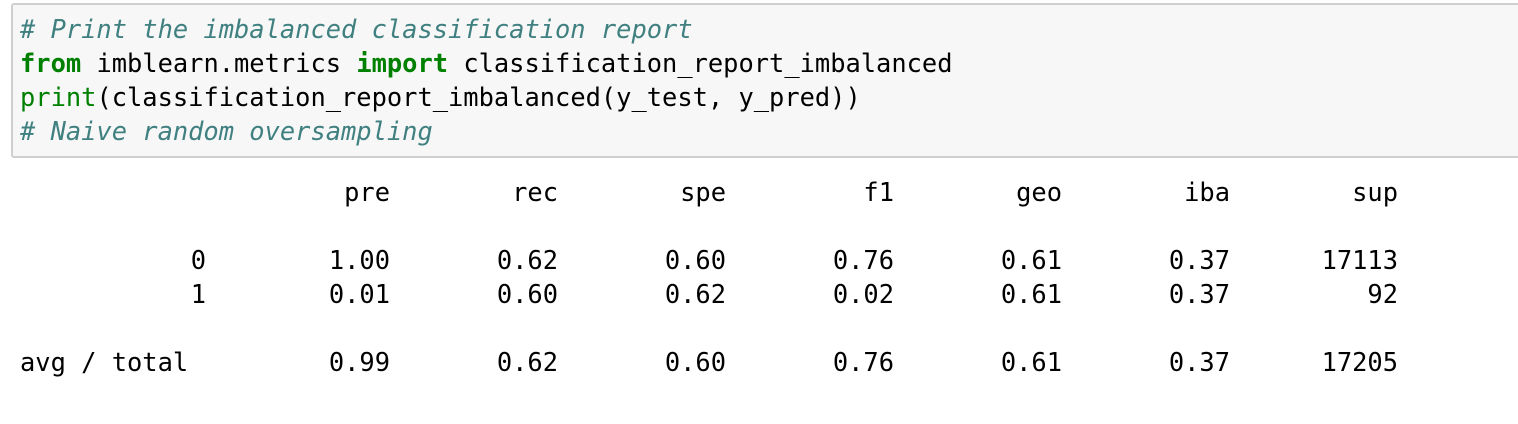 Image resolution: width=1518 pixels, height=424 pixels. Describe the element at coordinates (1359, 362) in the screenshot. I see `cell-sup: 17205` at that location.